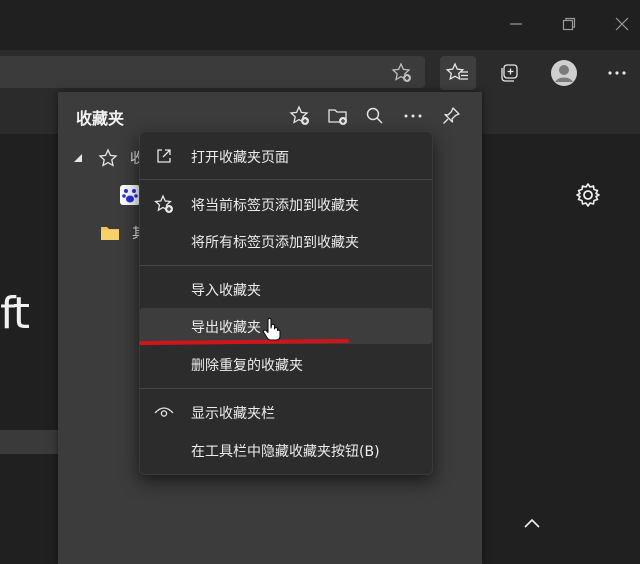 The image size is (640, 564). Describe the element at coordinates (569, 26) in the screenshot. I see `restore-icon` at that location.